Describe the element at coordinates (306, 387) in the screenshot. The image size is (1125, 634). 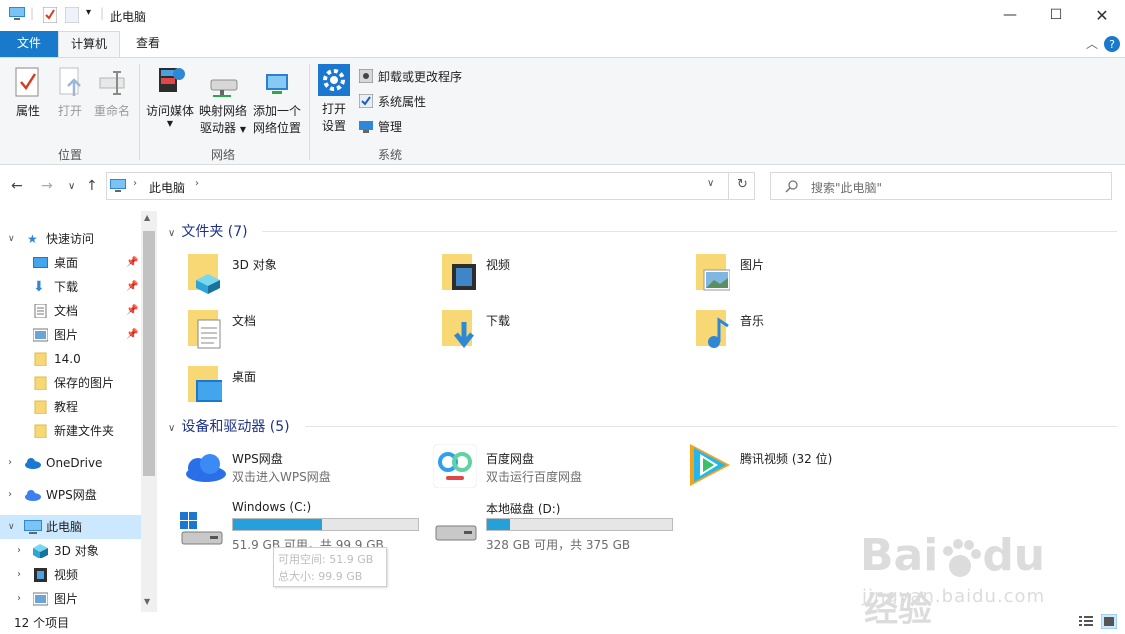
I see `folder-desktop: 桌面` at that location.